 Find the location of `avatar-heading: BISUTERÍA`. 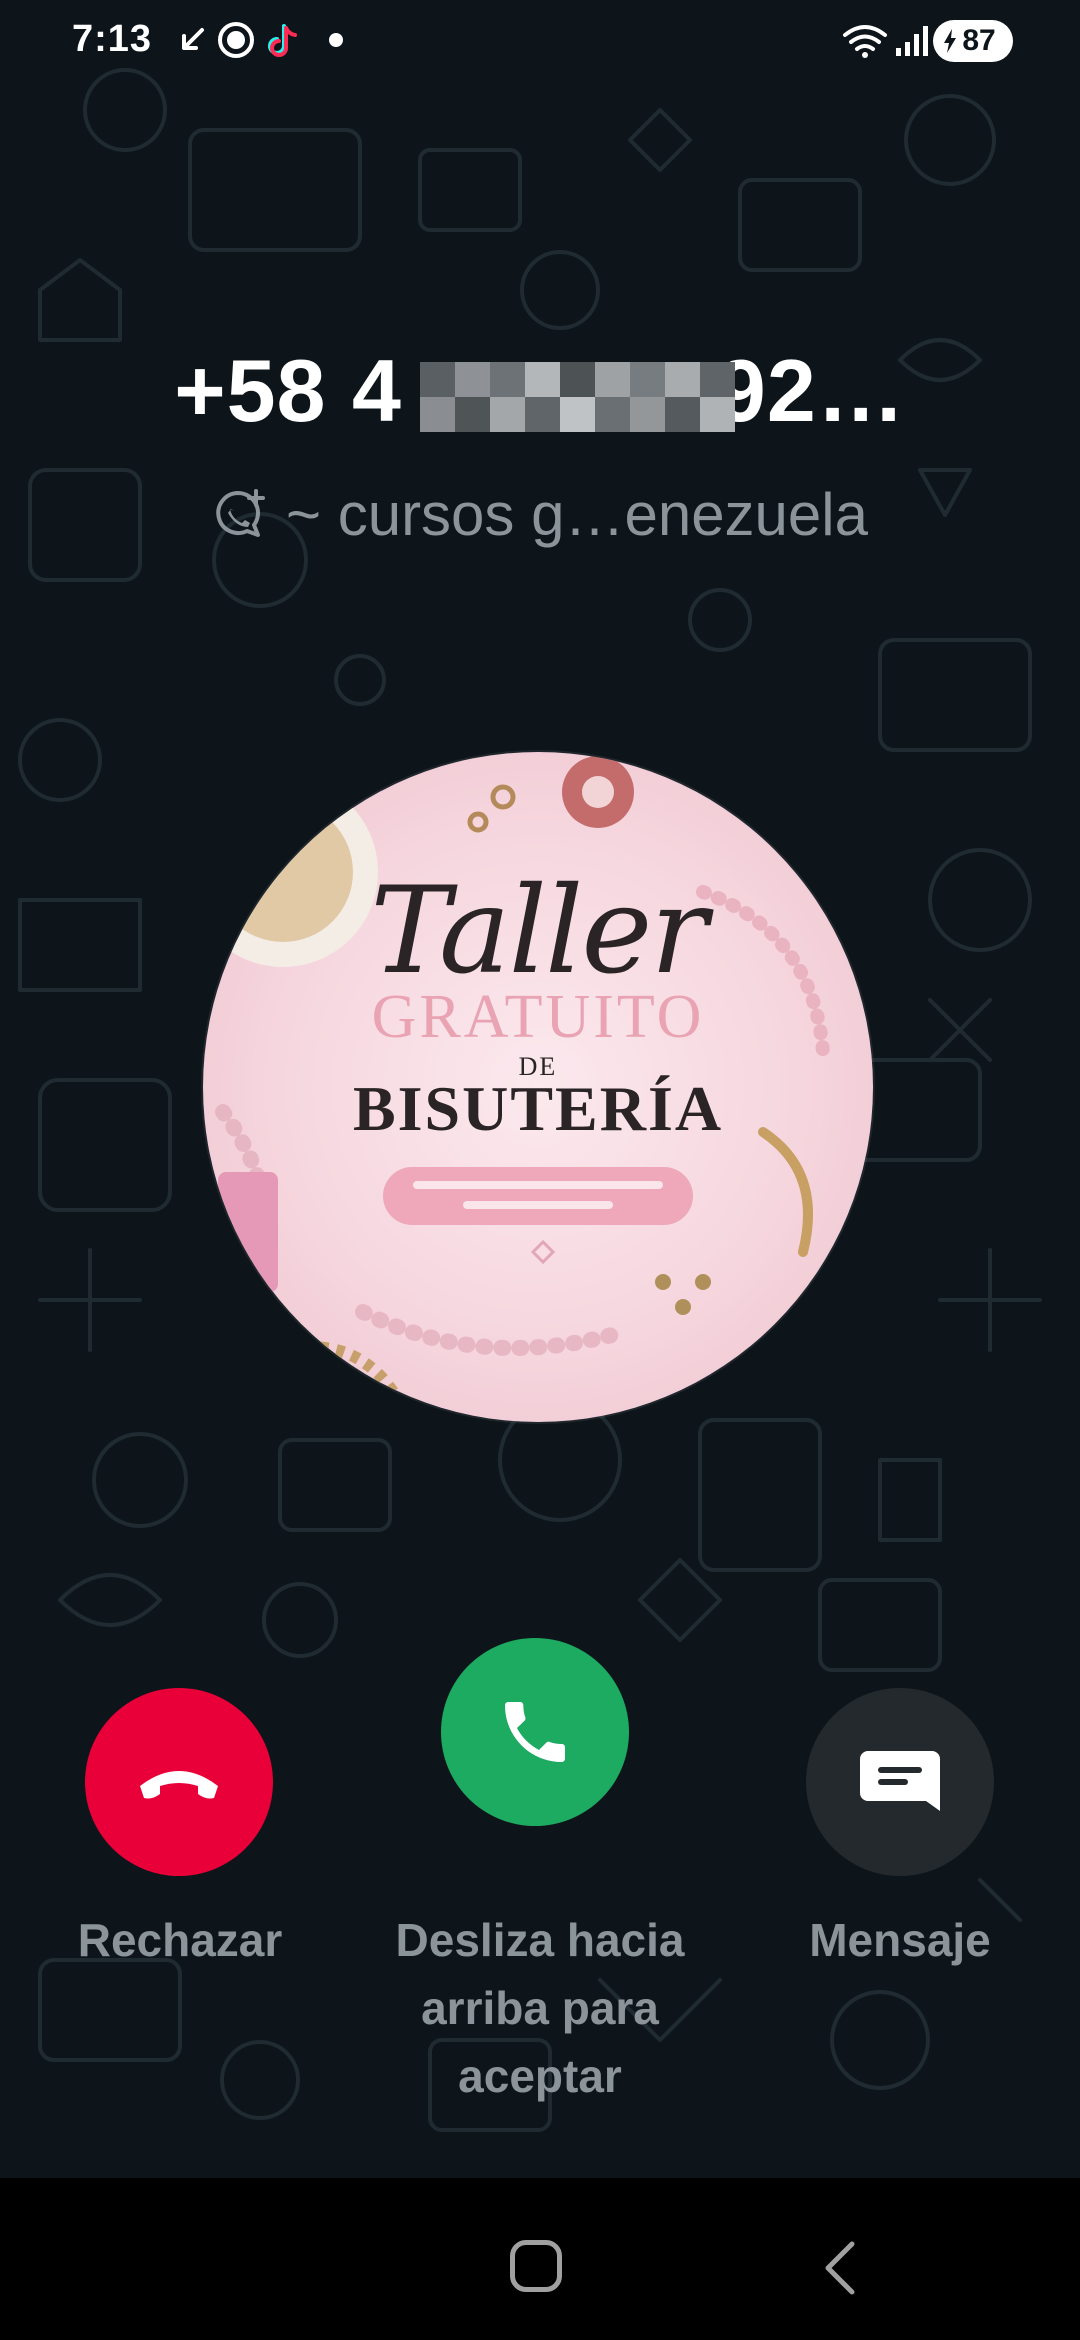

avatar-heading: BISUTERÍA is located at coordinates (538, 1108).